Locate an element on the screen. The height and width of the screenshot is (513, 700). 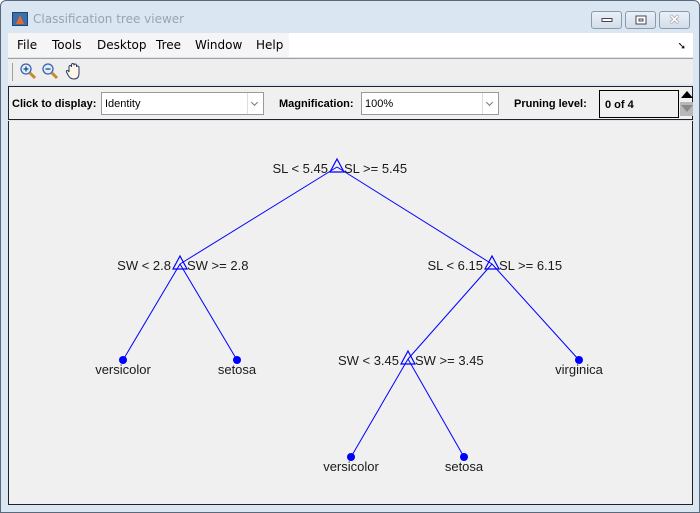
zoom-in-button is located at coordinates (29, 72).